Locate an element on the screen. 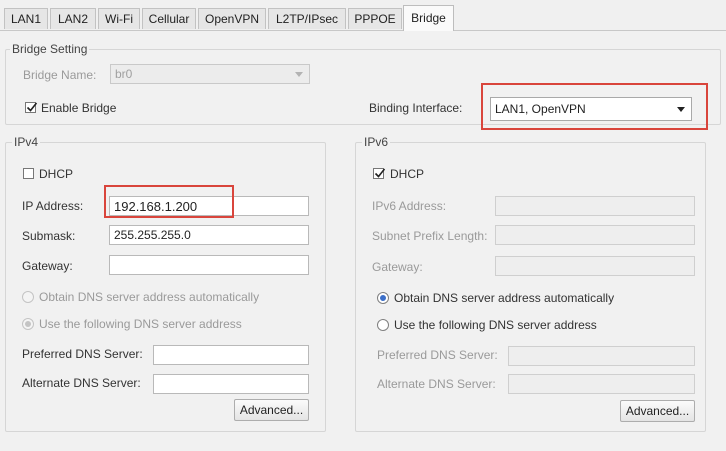  ipv6-legend: IPv6 is located at coordinates (376, 142).